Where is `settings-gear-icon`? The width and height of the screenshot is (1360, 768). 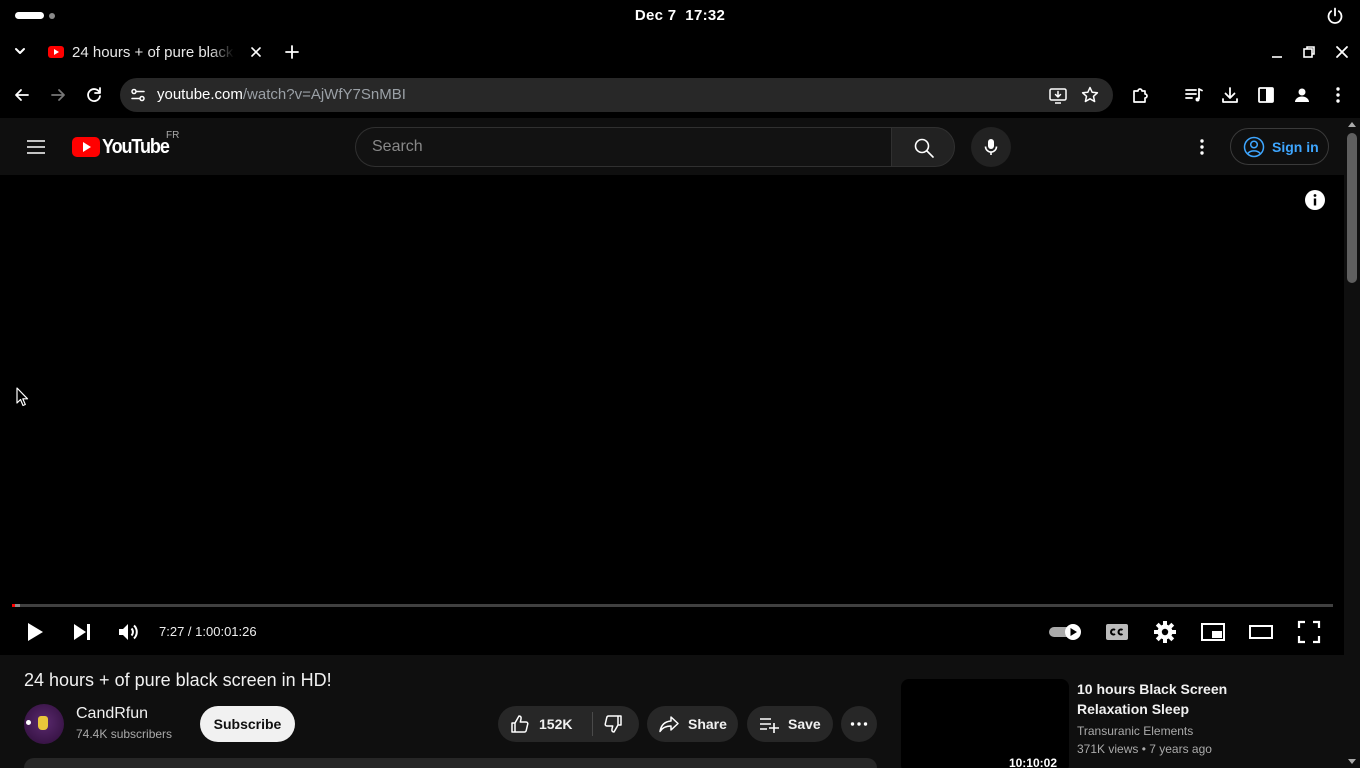
settings-gear-icon is located at coordinates (1165, 632).